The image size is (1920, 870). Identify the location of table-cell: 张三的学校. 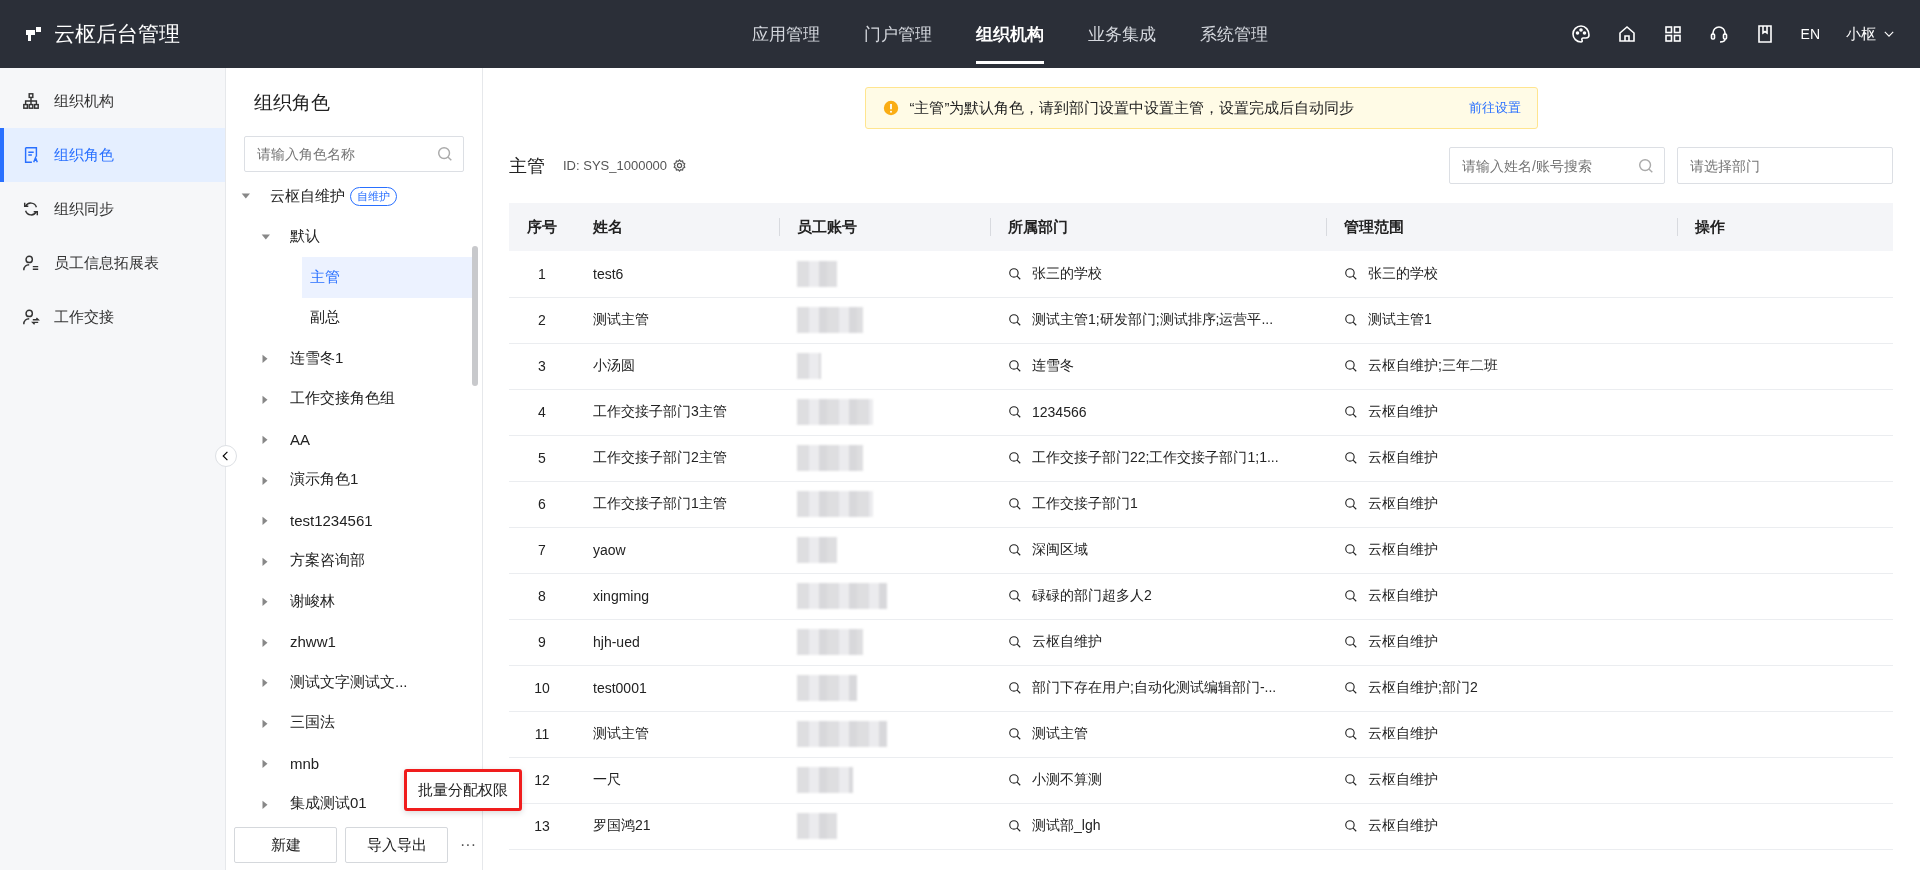
(1403, 273).